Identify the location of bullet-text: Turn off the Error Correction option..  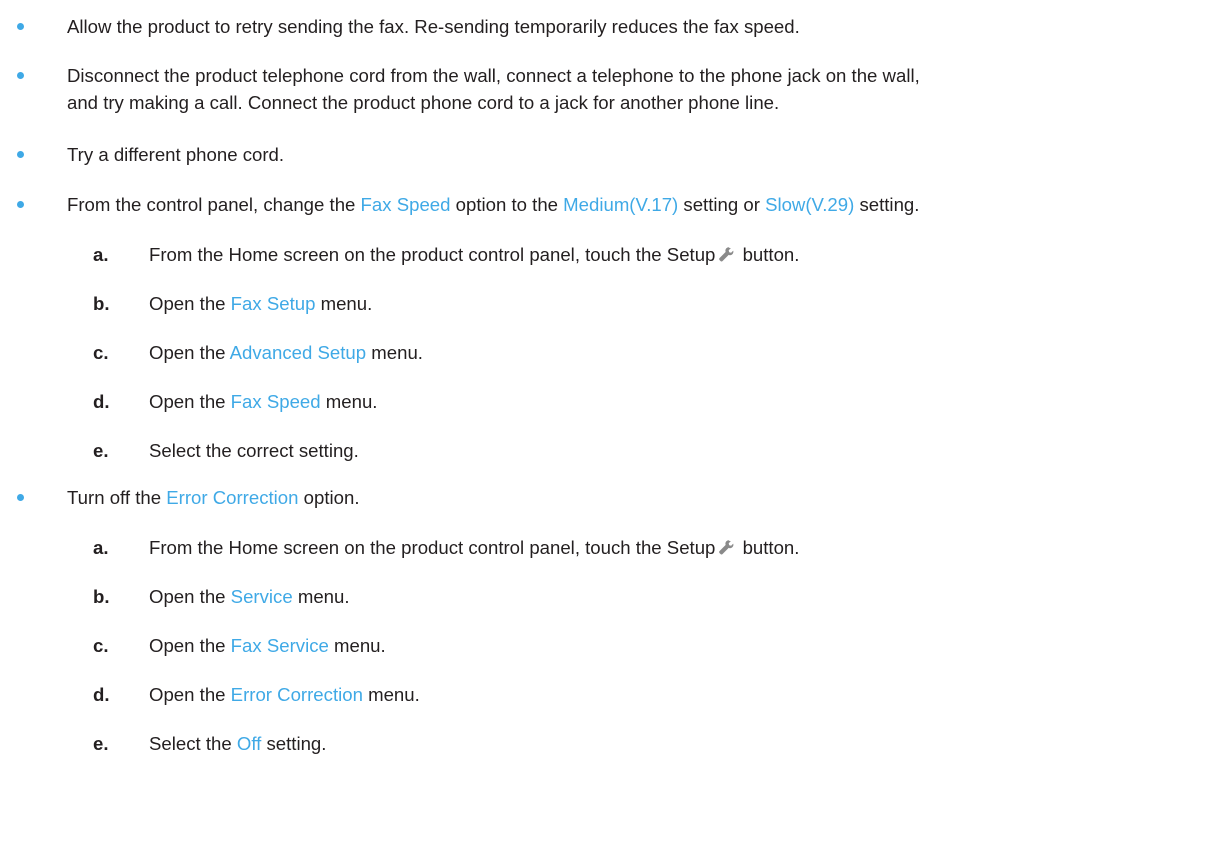
(213, 498).